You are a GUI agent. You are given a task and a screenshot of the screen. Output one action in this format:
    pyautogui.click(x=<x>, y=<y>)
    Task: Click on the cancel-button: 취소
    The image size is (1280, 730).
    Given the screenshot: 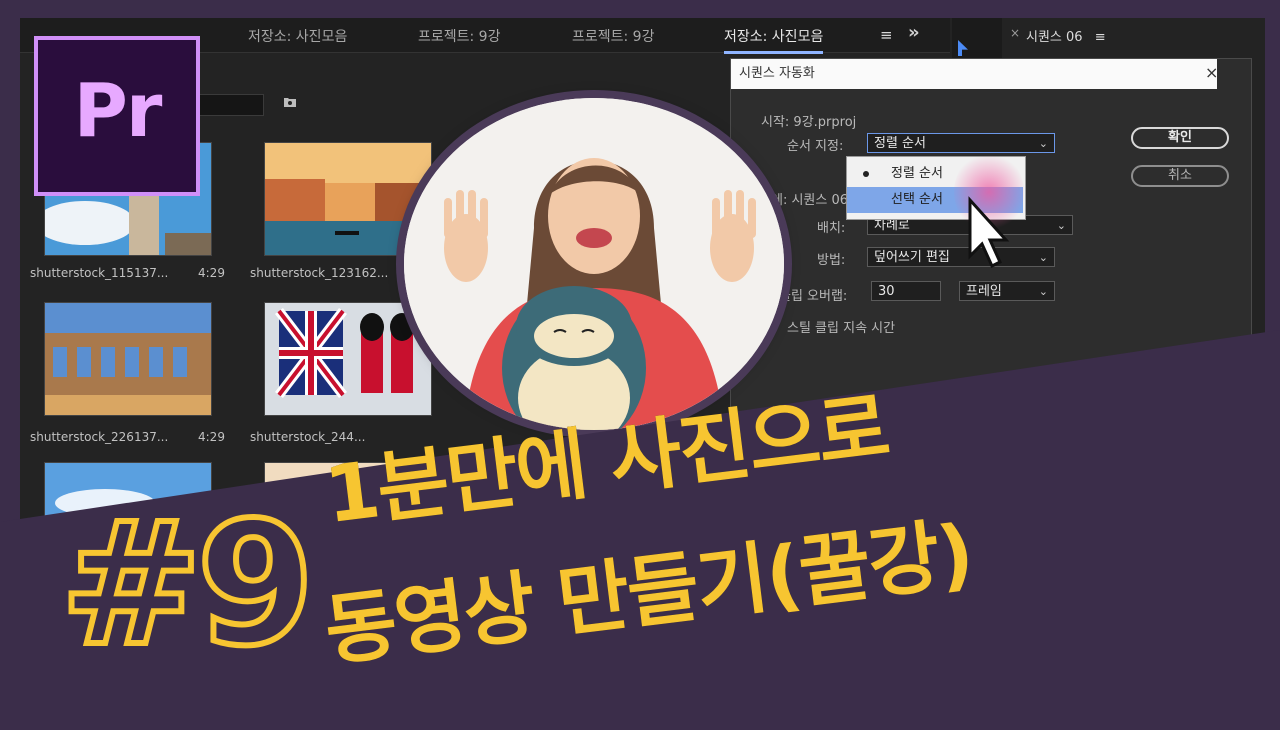 What is the action you would take?
    pyautogui.click(x=1180, y=176)
    